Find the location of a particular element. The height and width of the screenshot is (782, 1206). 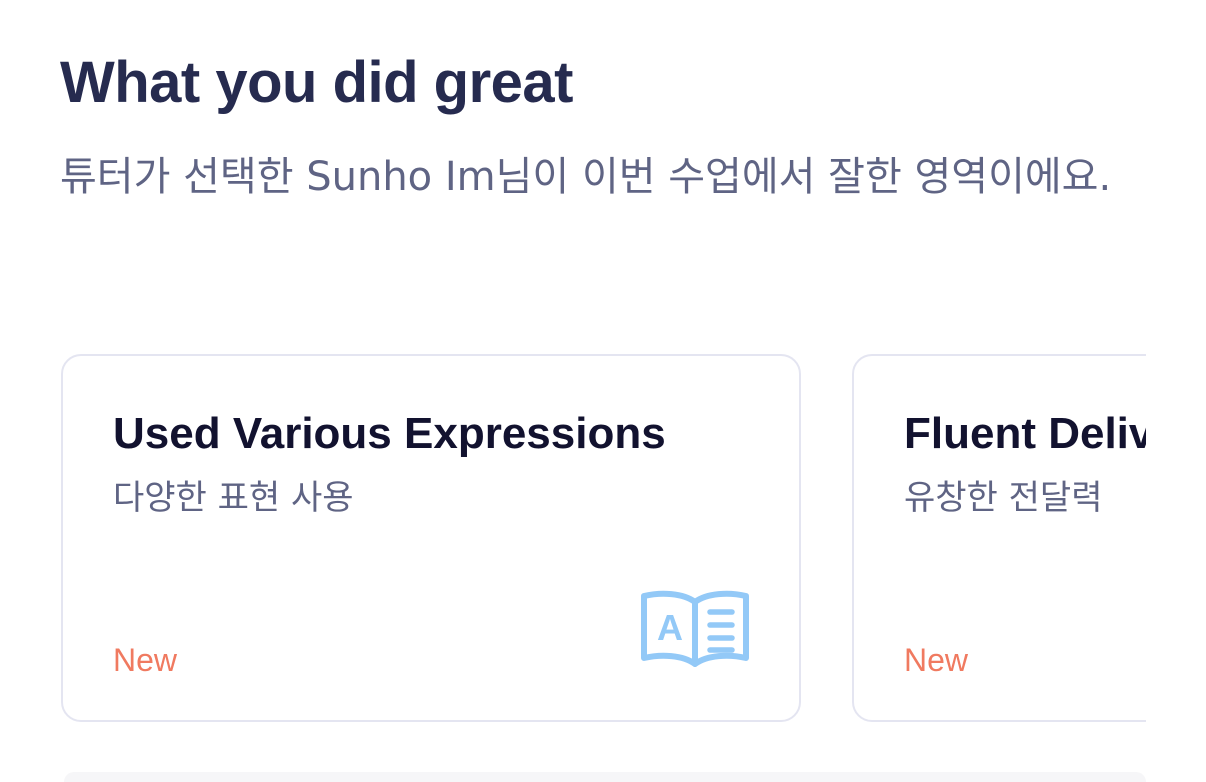

next-section-edge is located at coordinates (605, 777).